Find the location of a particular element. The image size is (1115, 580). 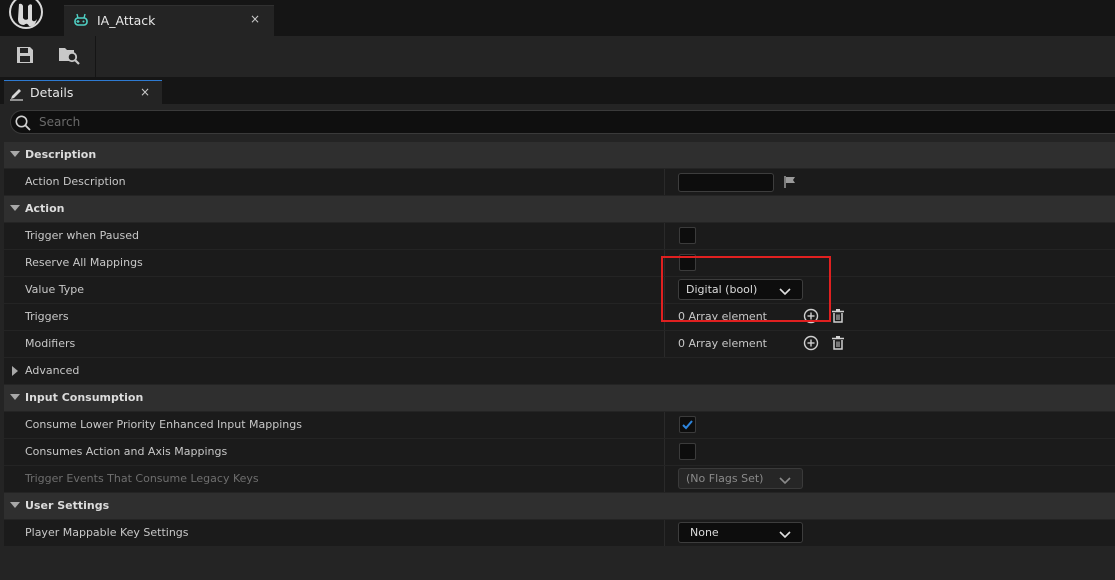

property-label: Value Type is located at coordinates (54, 289).